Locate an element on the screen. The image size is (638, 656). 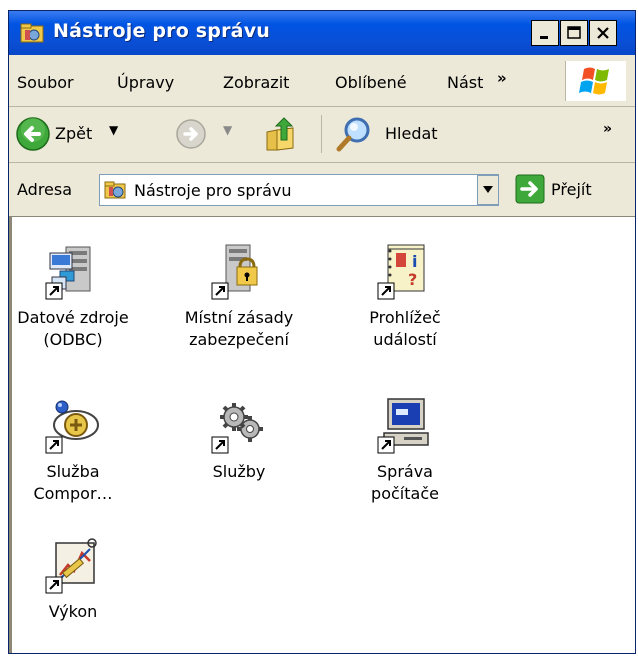
item-label: událostí is located at coordinates (405, 339).